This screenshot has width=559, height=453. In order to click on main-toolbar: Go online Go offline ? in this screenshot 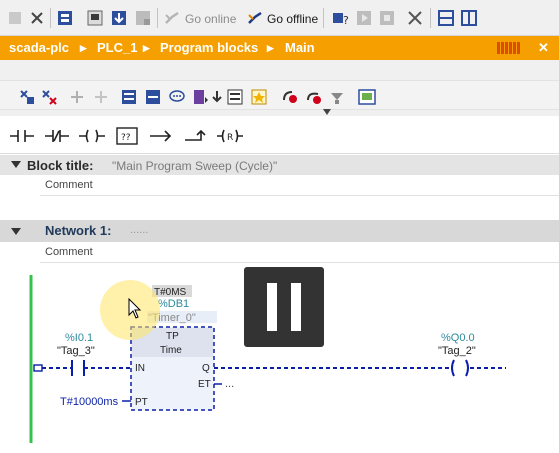, I will do `click(279, 18)`.